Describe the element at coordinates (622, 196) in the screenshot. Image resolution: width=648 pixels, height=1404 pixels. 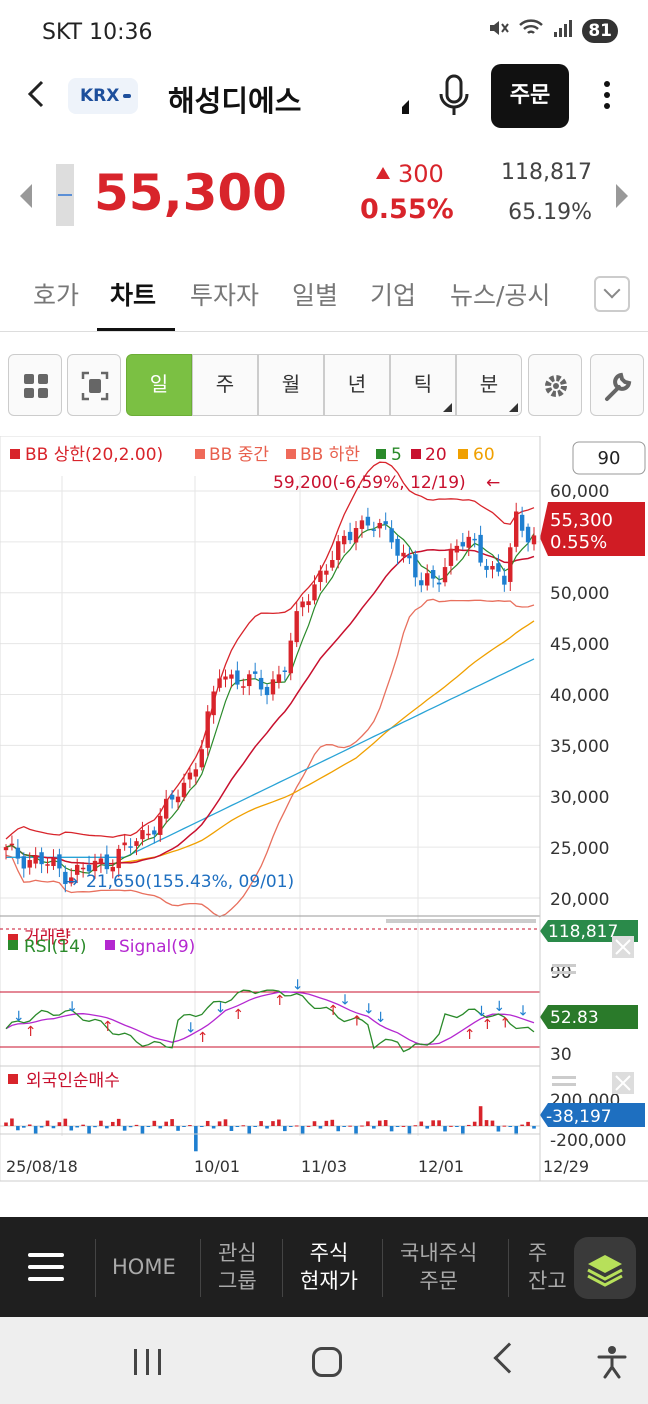
I see `next-stock-icon` at that location.